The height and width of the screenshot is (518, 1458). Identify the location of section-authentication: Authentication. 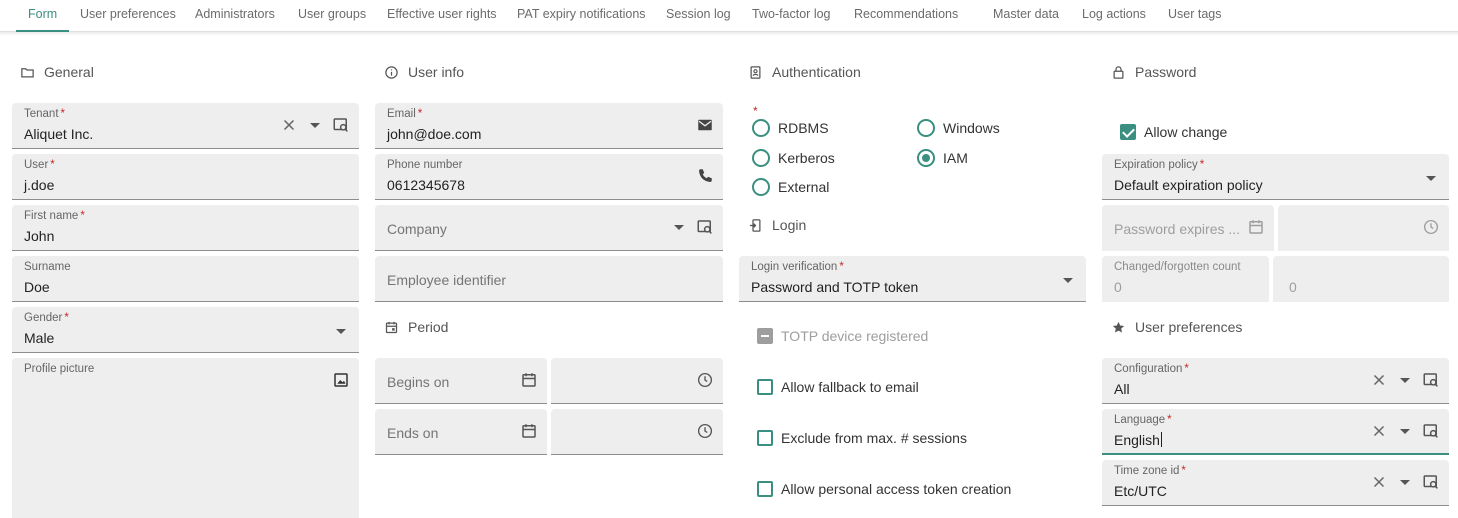
(804, 72).